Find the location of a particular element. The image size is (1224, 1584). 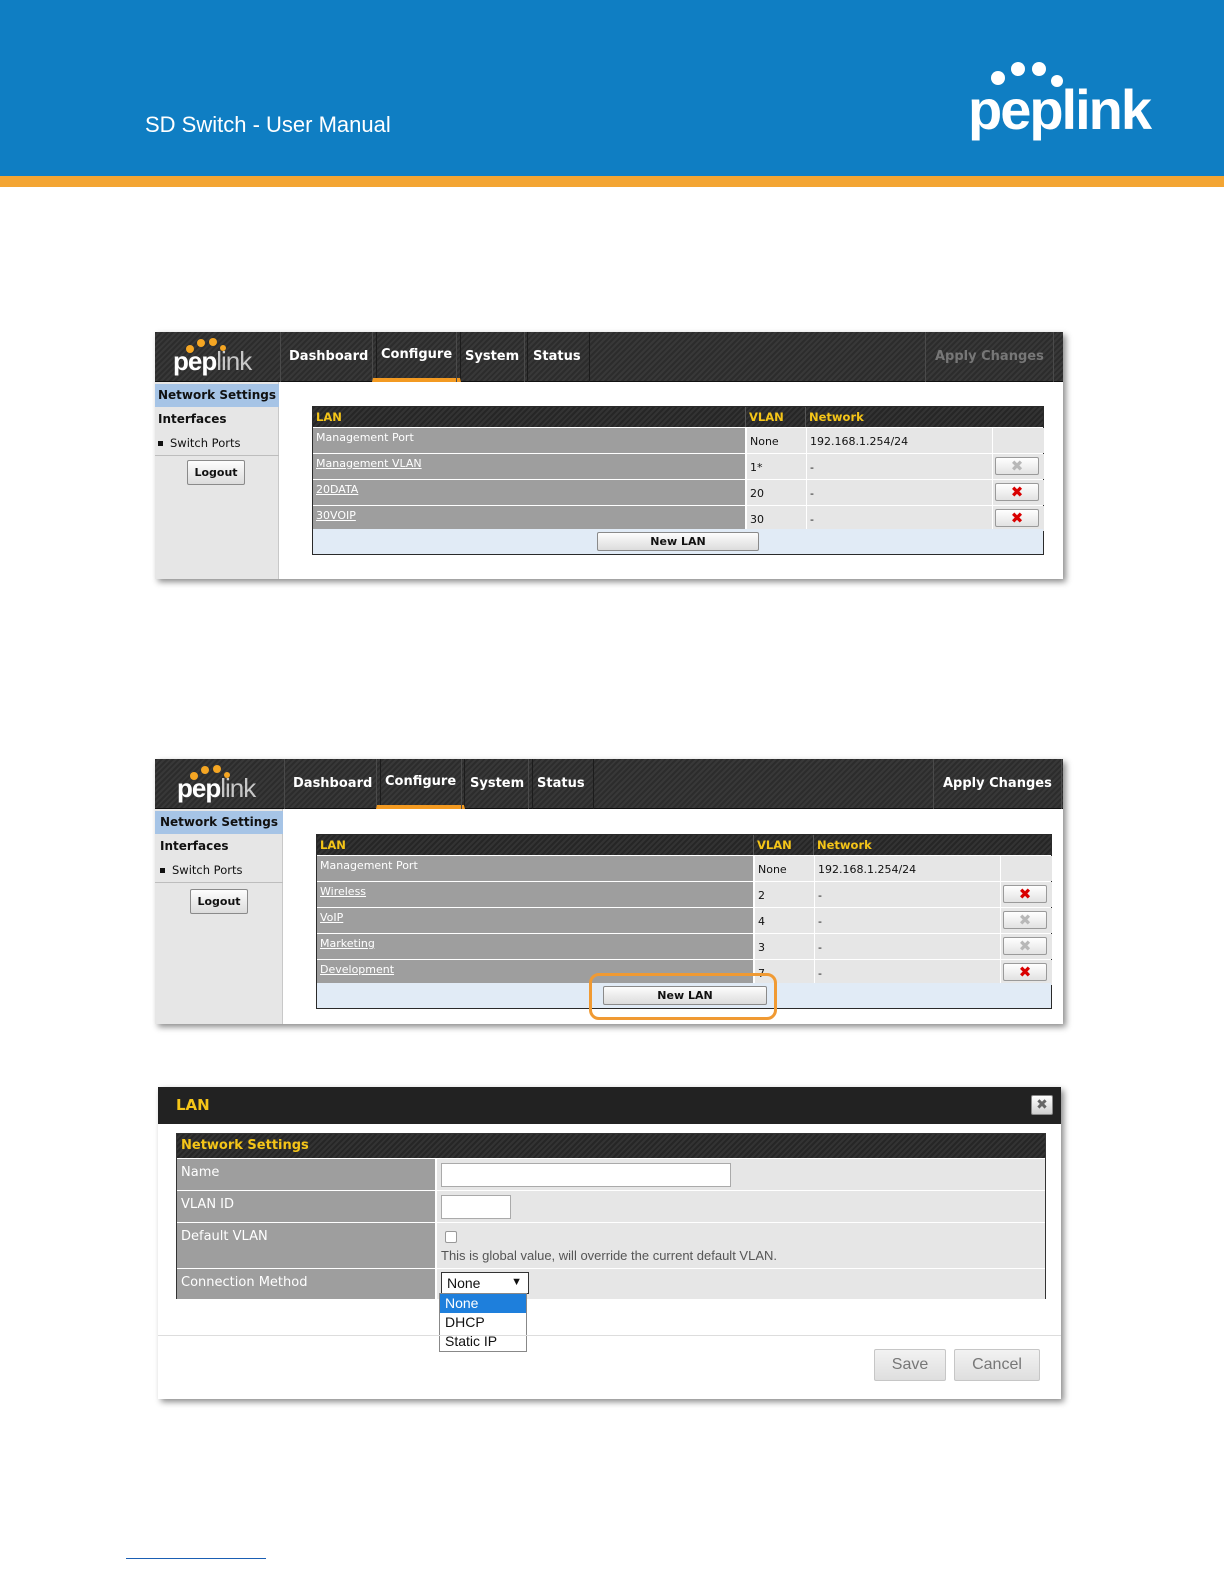

app-logo: peplink is located at coordinates (223, 359).